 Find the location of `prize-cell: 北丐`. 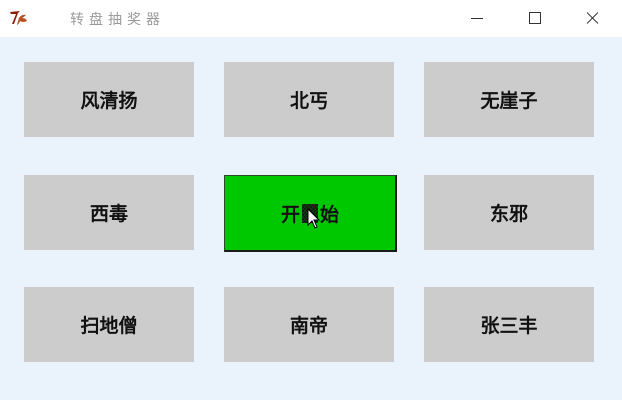

prize-cell: 北丐 is located at coordinates (309, 99).